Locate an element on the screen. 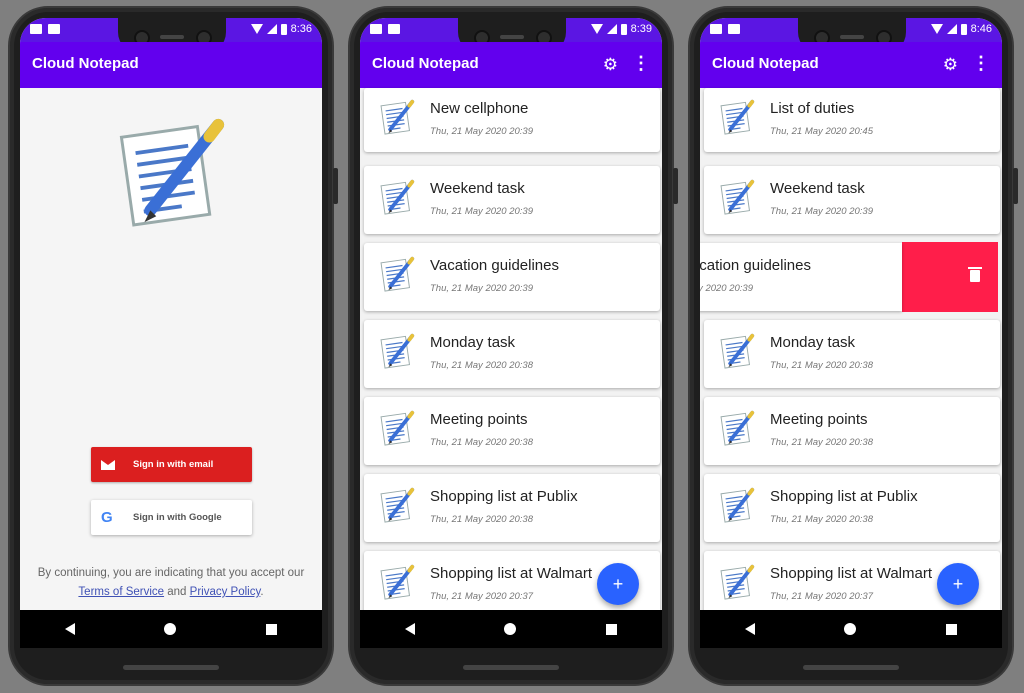 The height and width of the screenshot is (693, 1024). note-title: List of duties is located at coordinates (812, 108).